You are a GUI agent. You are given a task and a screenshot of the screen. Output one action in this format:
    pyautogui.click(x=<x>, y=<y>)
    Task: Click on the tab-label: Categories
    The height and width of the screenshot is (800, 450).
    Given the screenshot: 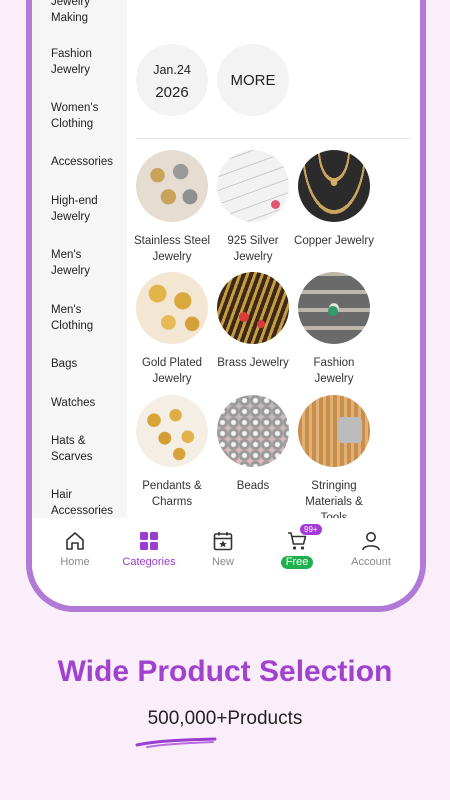 What is the action you would take?
    pyautogui.click(x=149, y=562)
    